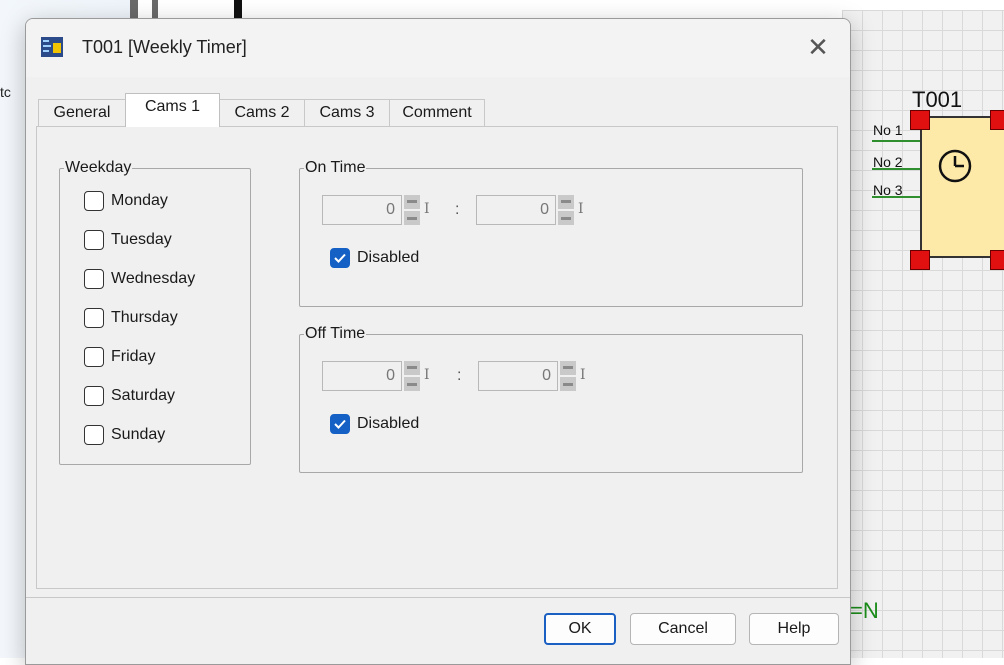  Describe the element at coordinates (888, 190) in the screenshot. I see `pin-label: No 3` at that location.